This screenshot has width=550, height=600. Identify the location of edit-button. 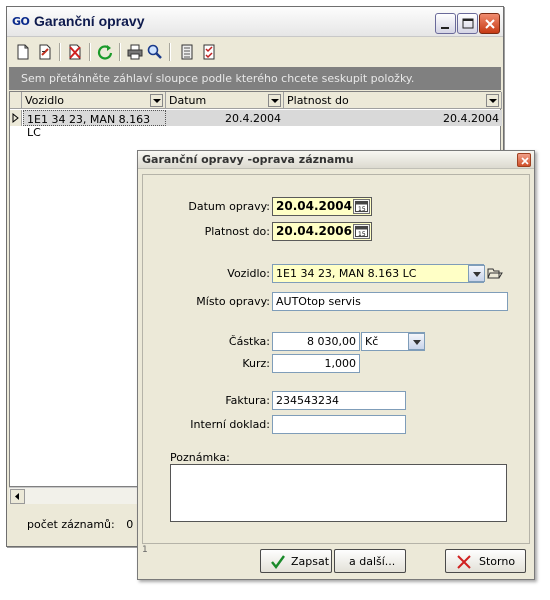
(45, 52).